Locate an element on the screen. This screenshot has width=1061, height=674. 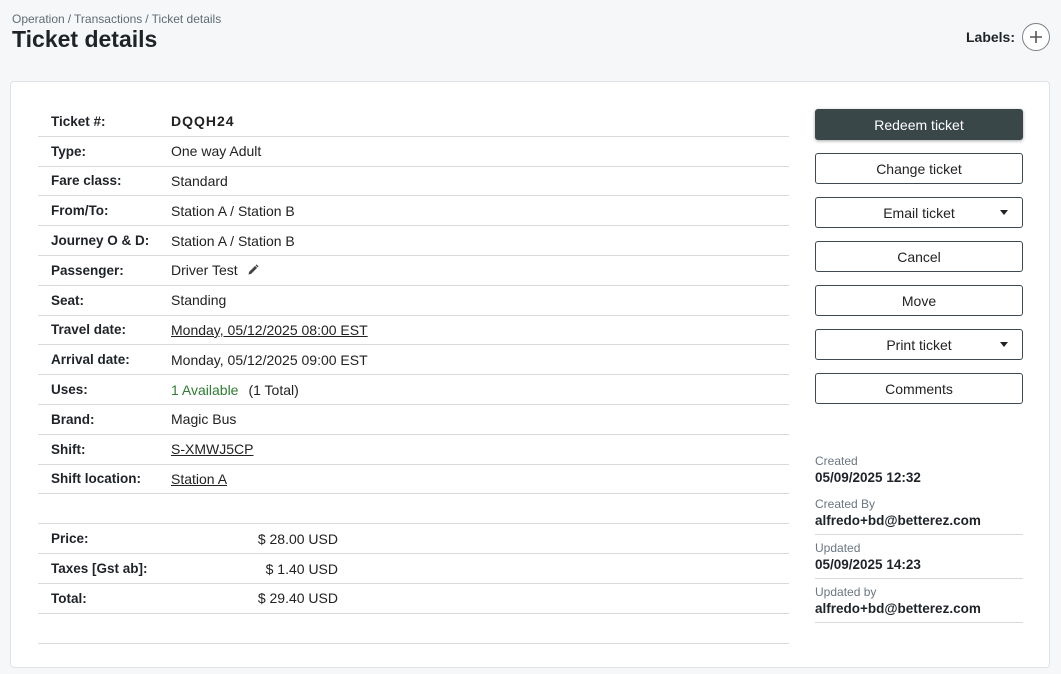
detail-label: Uses: is located at coordinates (69, 390).